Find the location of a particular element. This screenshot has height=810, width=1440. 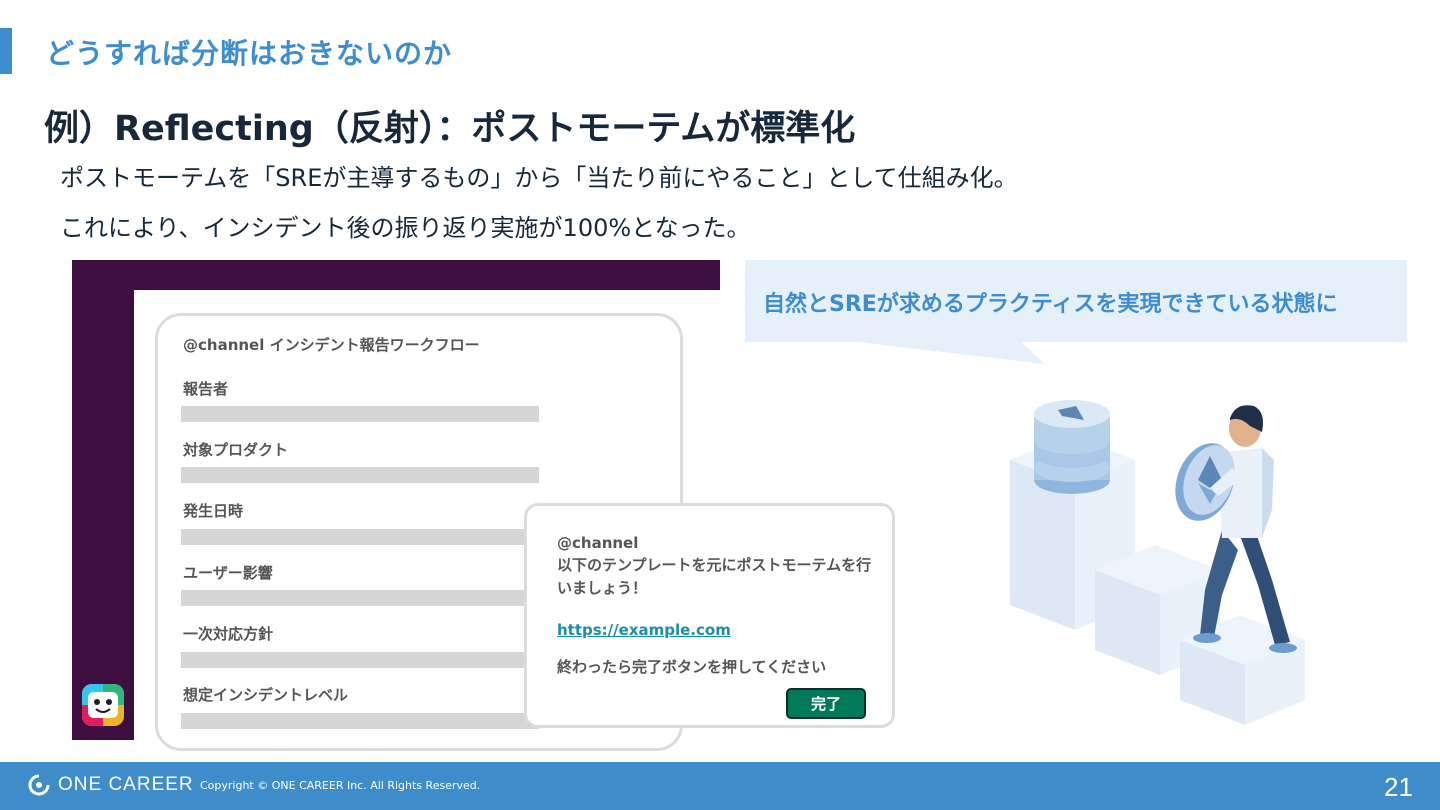

slack-sidebar is located at coordinates (103, 500).